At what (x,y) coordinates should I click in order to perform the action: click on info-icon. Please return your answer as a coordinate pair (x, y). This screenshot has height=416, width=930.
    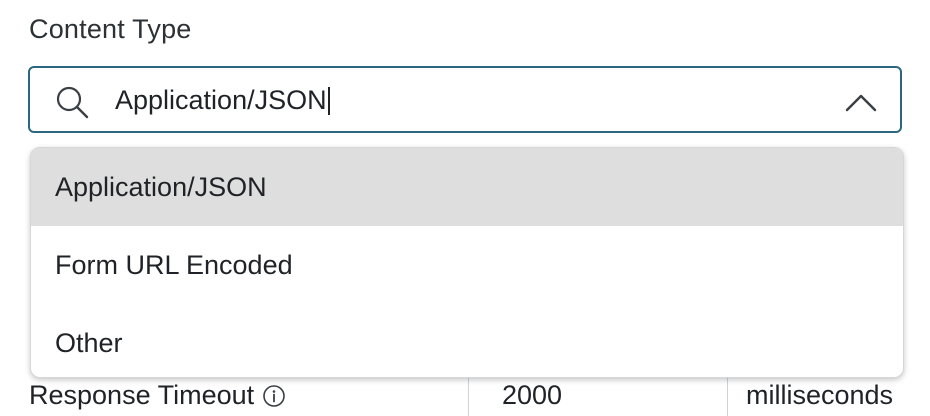
    Looking at the image, I should click on (274, 396).